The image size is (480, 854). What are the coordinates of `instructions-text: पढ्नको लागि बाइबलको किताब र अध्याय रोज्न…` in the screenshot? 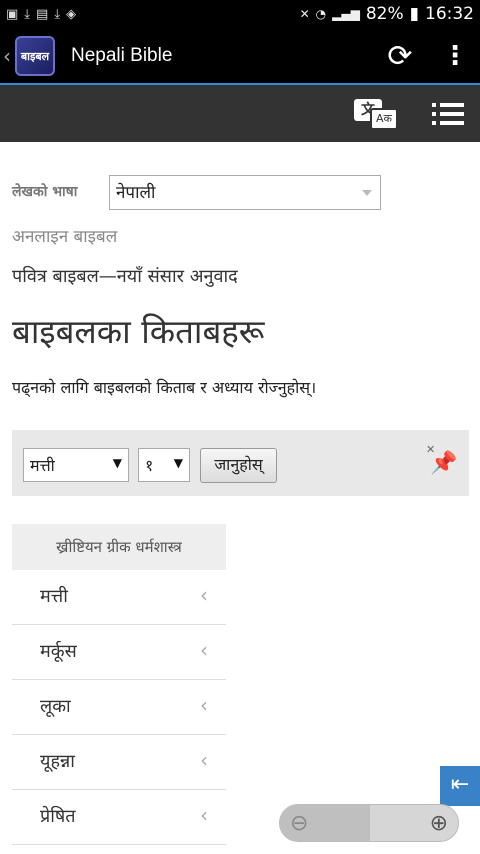 It's located at (164, 387).